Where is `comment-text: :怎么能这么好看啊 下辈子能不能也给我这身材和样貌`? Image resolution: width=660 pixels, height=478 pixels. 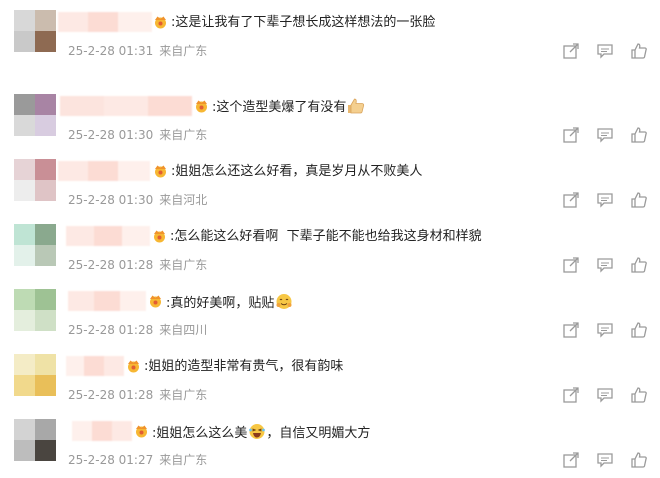 comment-text: :怎么能这么好看啊 下辈子能不能也给我这身材和样貌 is located at coordinates (326, 236).